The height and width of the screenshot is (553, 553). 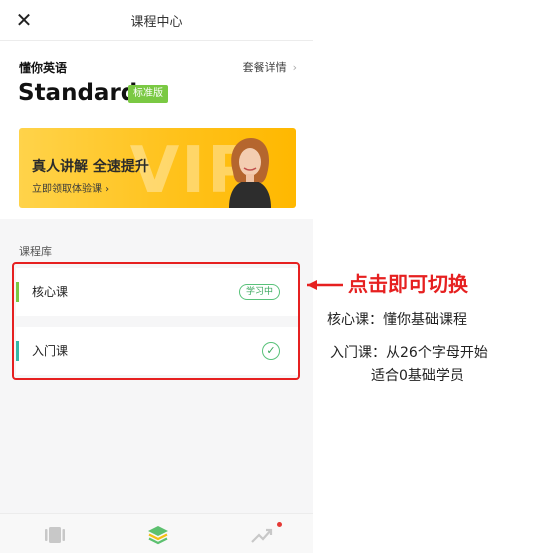 I want to click on annotation-intro-audience: 适合0基础学员, so click(x=417, y=376).